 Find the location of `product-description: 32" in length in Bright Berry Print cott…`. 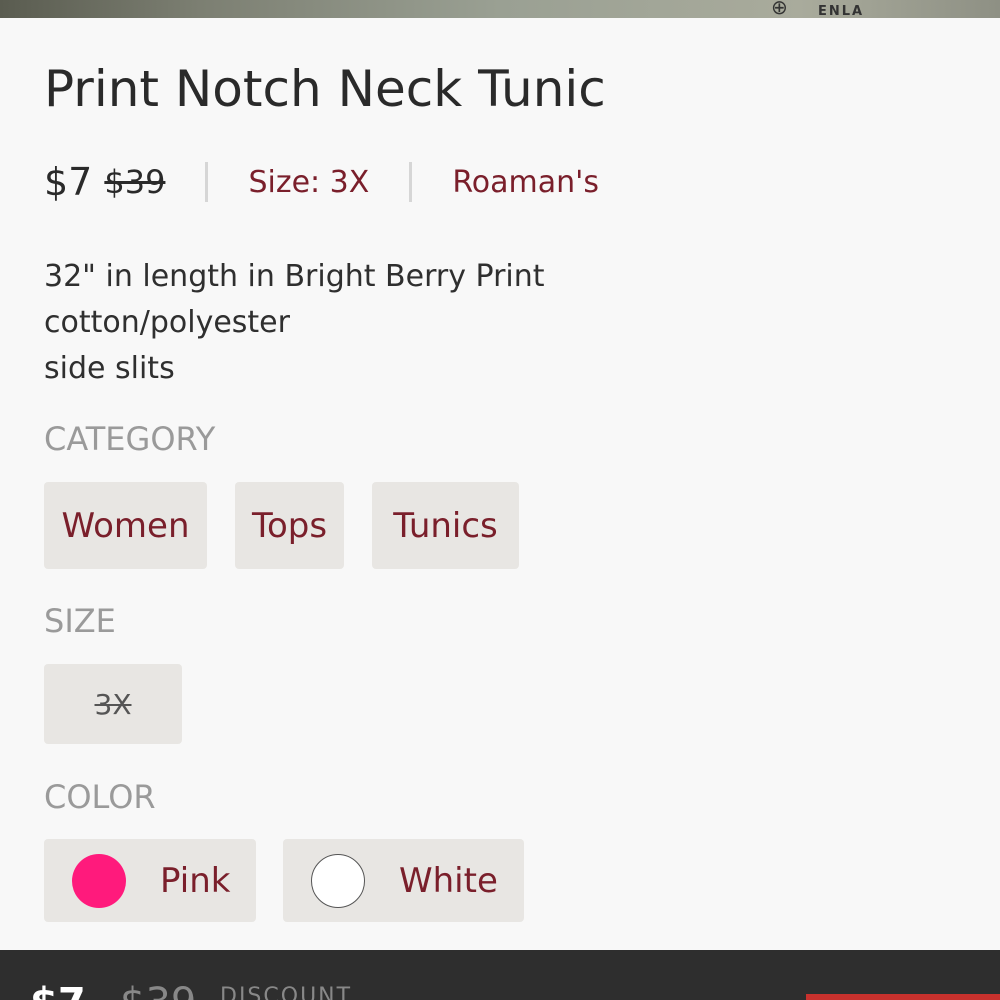

product-description: 32" in length in Bright Berry Print cott… is located at coordinates (294, 323).